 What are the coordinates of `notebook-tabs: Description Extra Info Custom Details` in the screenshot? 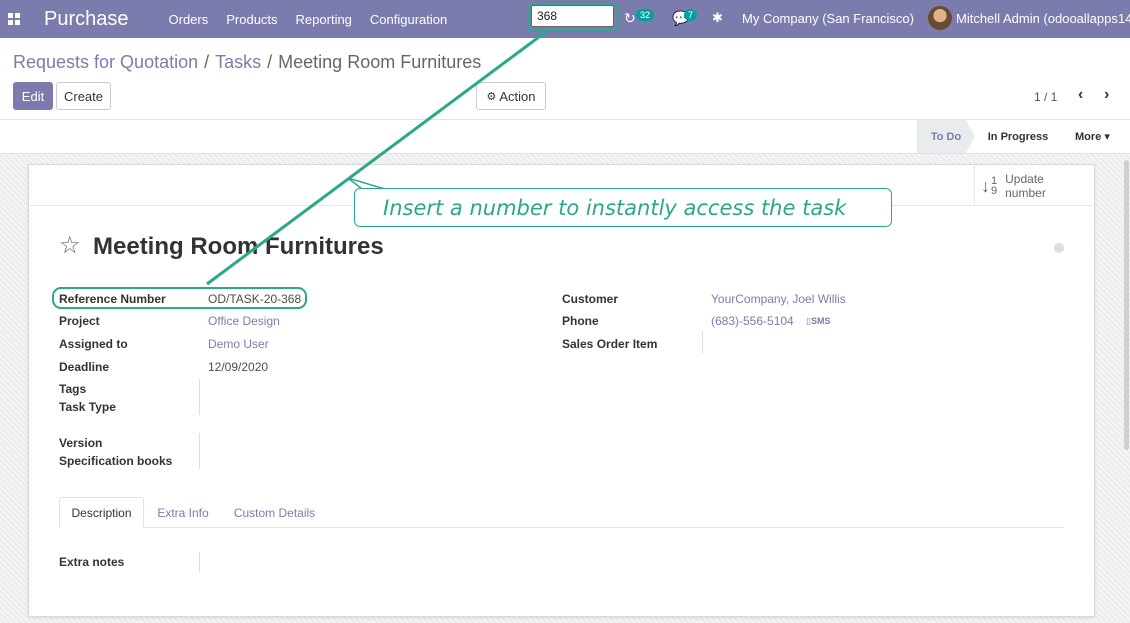 It's located at (561, 512).